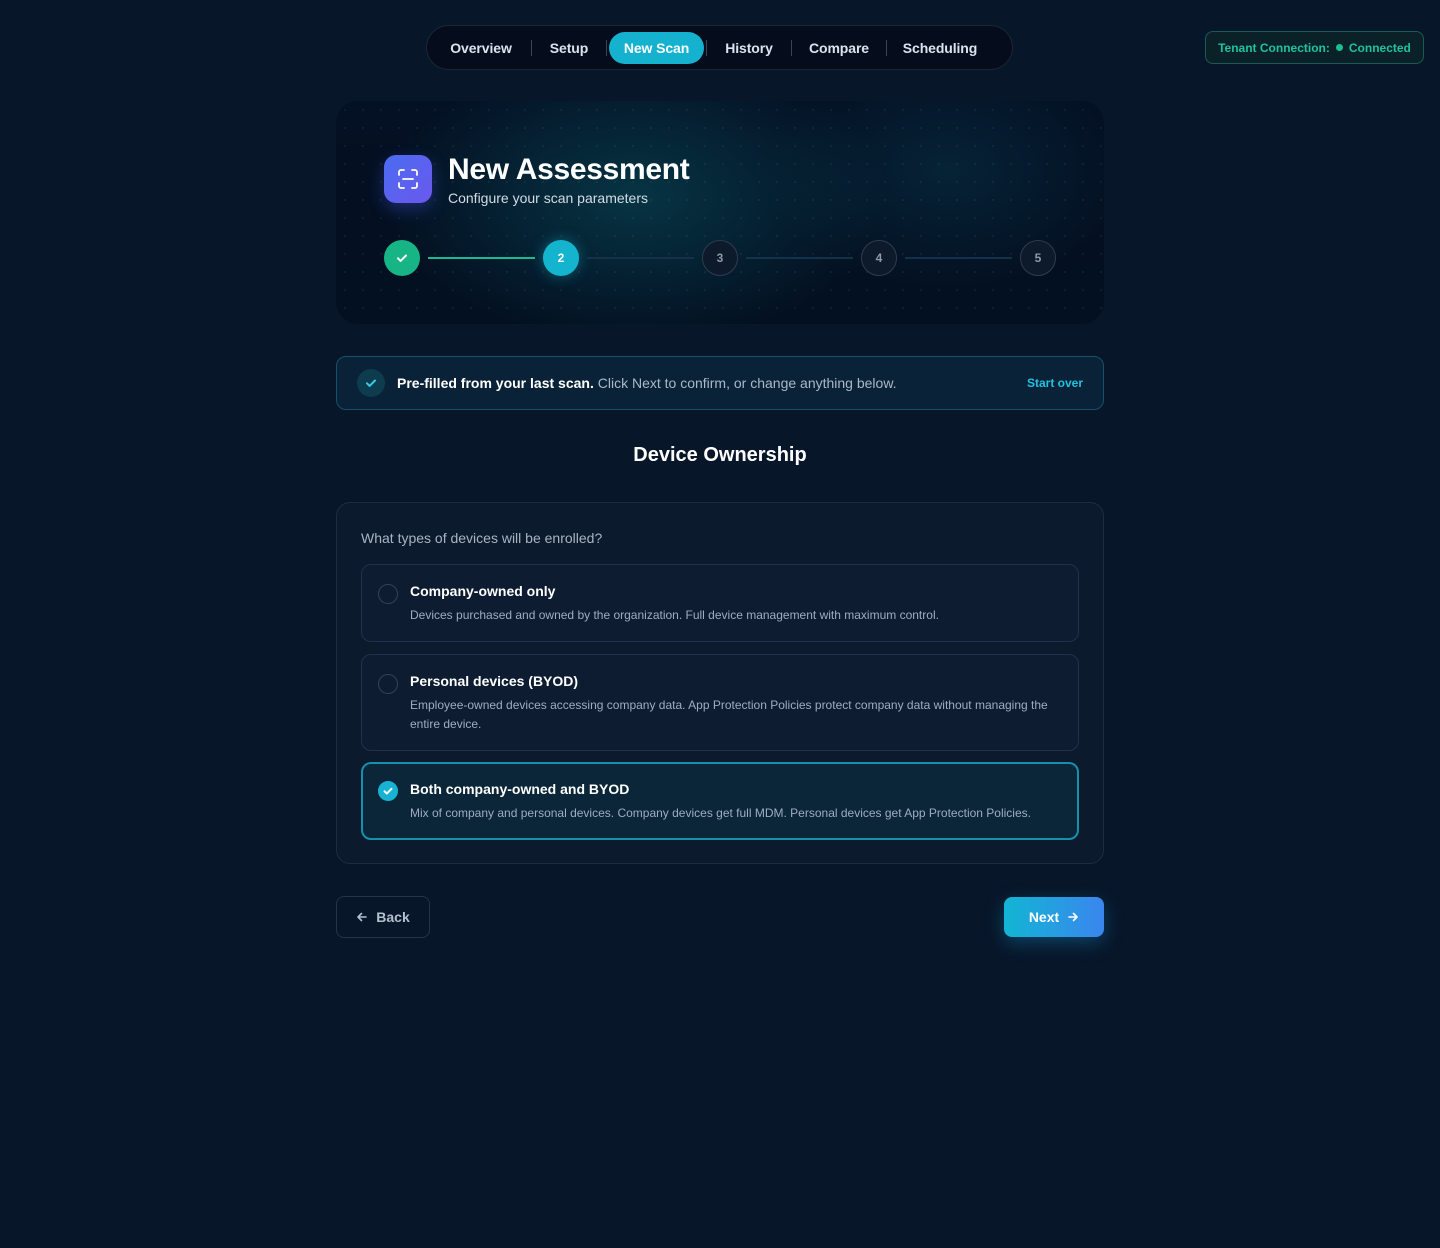 This screenshot has height=1248, width=1440. Describe the element at coordinates (1073, 917) in the screenshot. I see `arrow-right-icon` at that location.